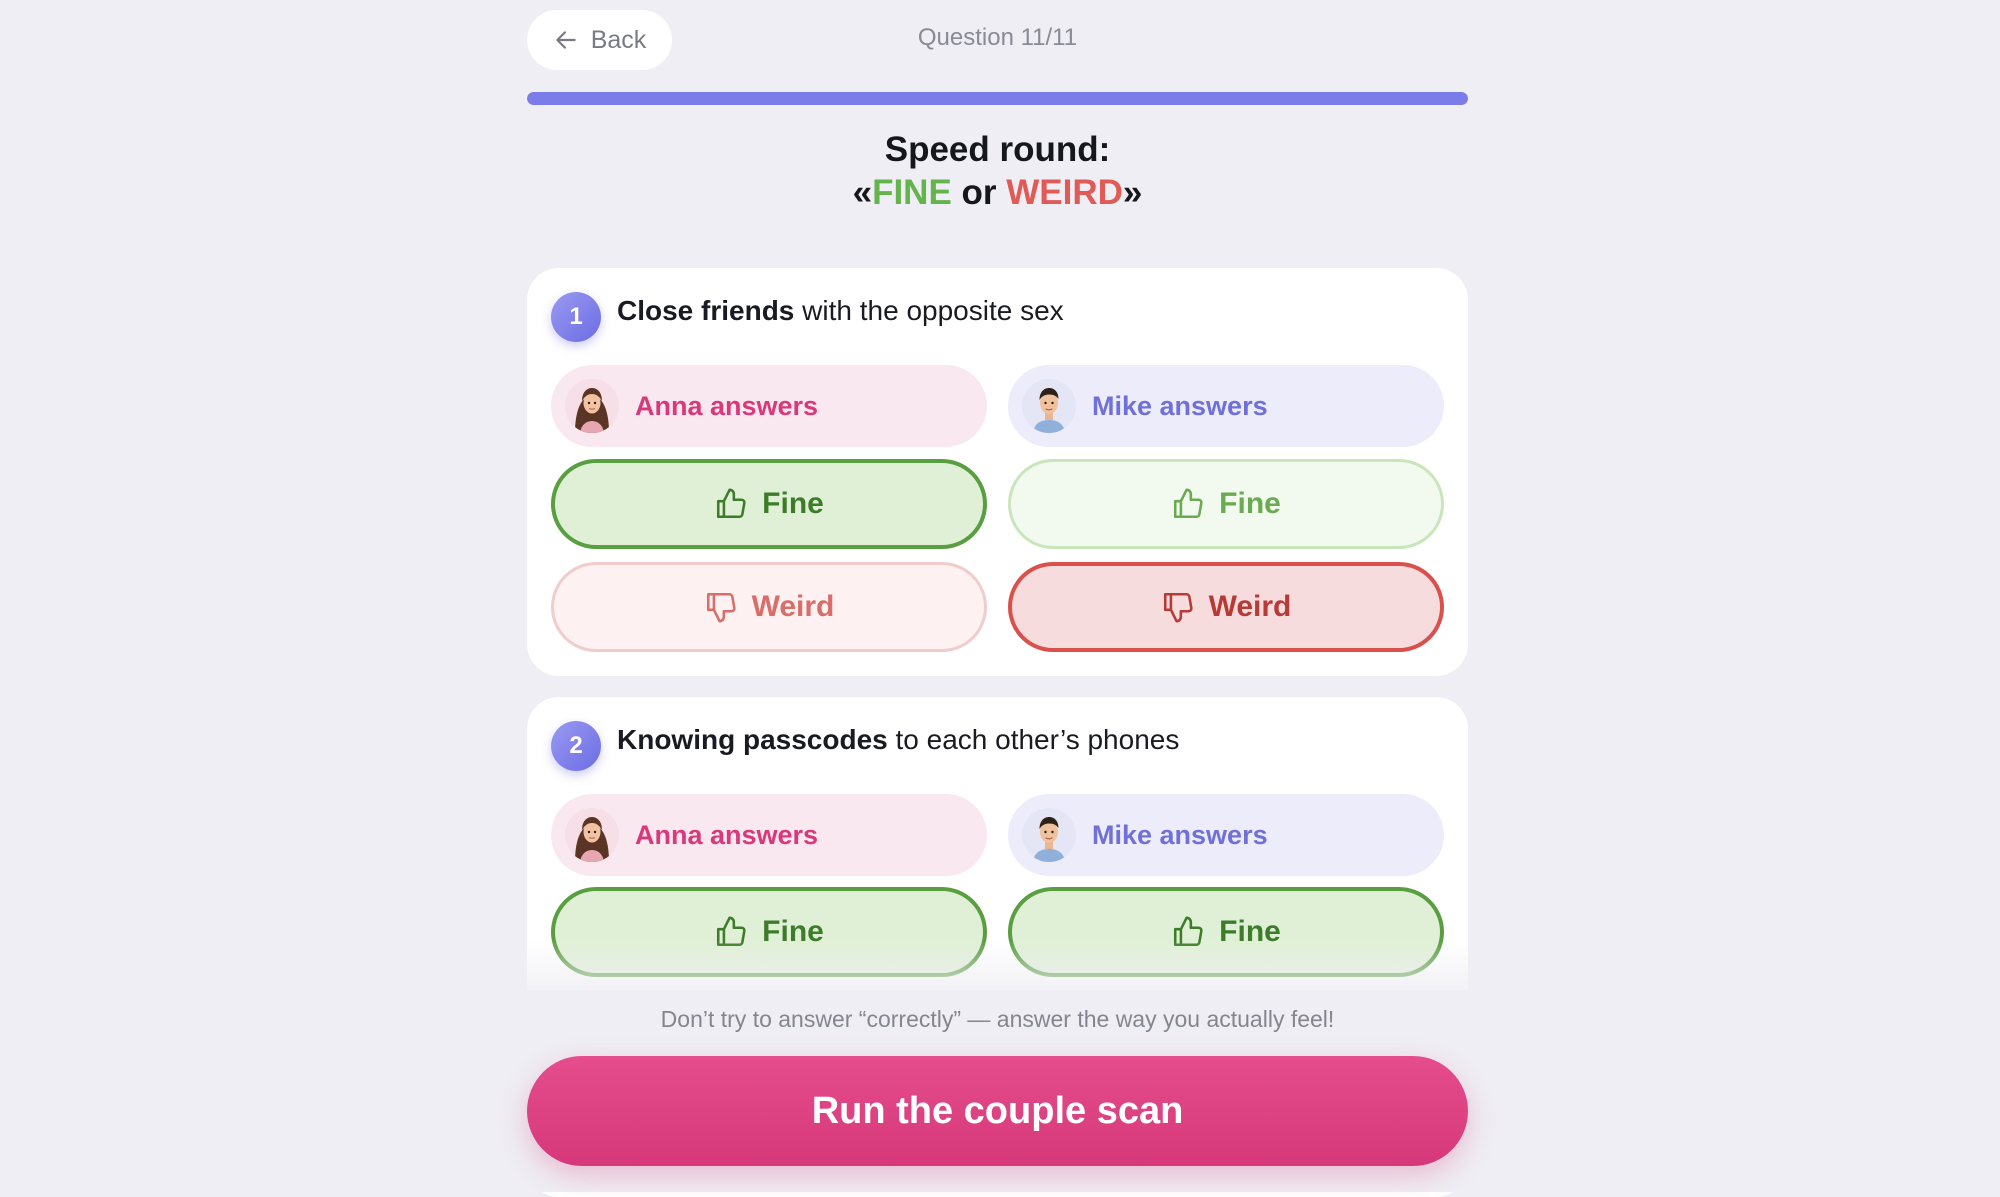 The height and width of the screenshot is (1197, 2000). What do you see at coordinates (1132, 192) in the screenshot?
I see `quote-close: »` at bounding box center [1132, 192].